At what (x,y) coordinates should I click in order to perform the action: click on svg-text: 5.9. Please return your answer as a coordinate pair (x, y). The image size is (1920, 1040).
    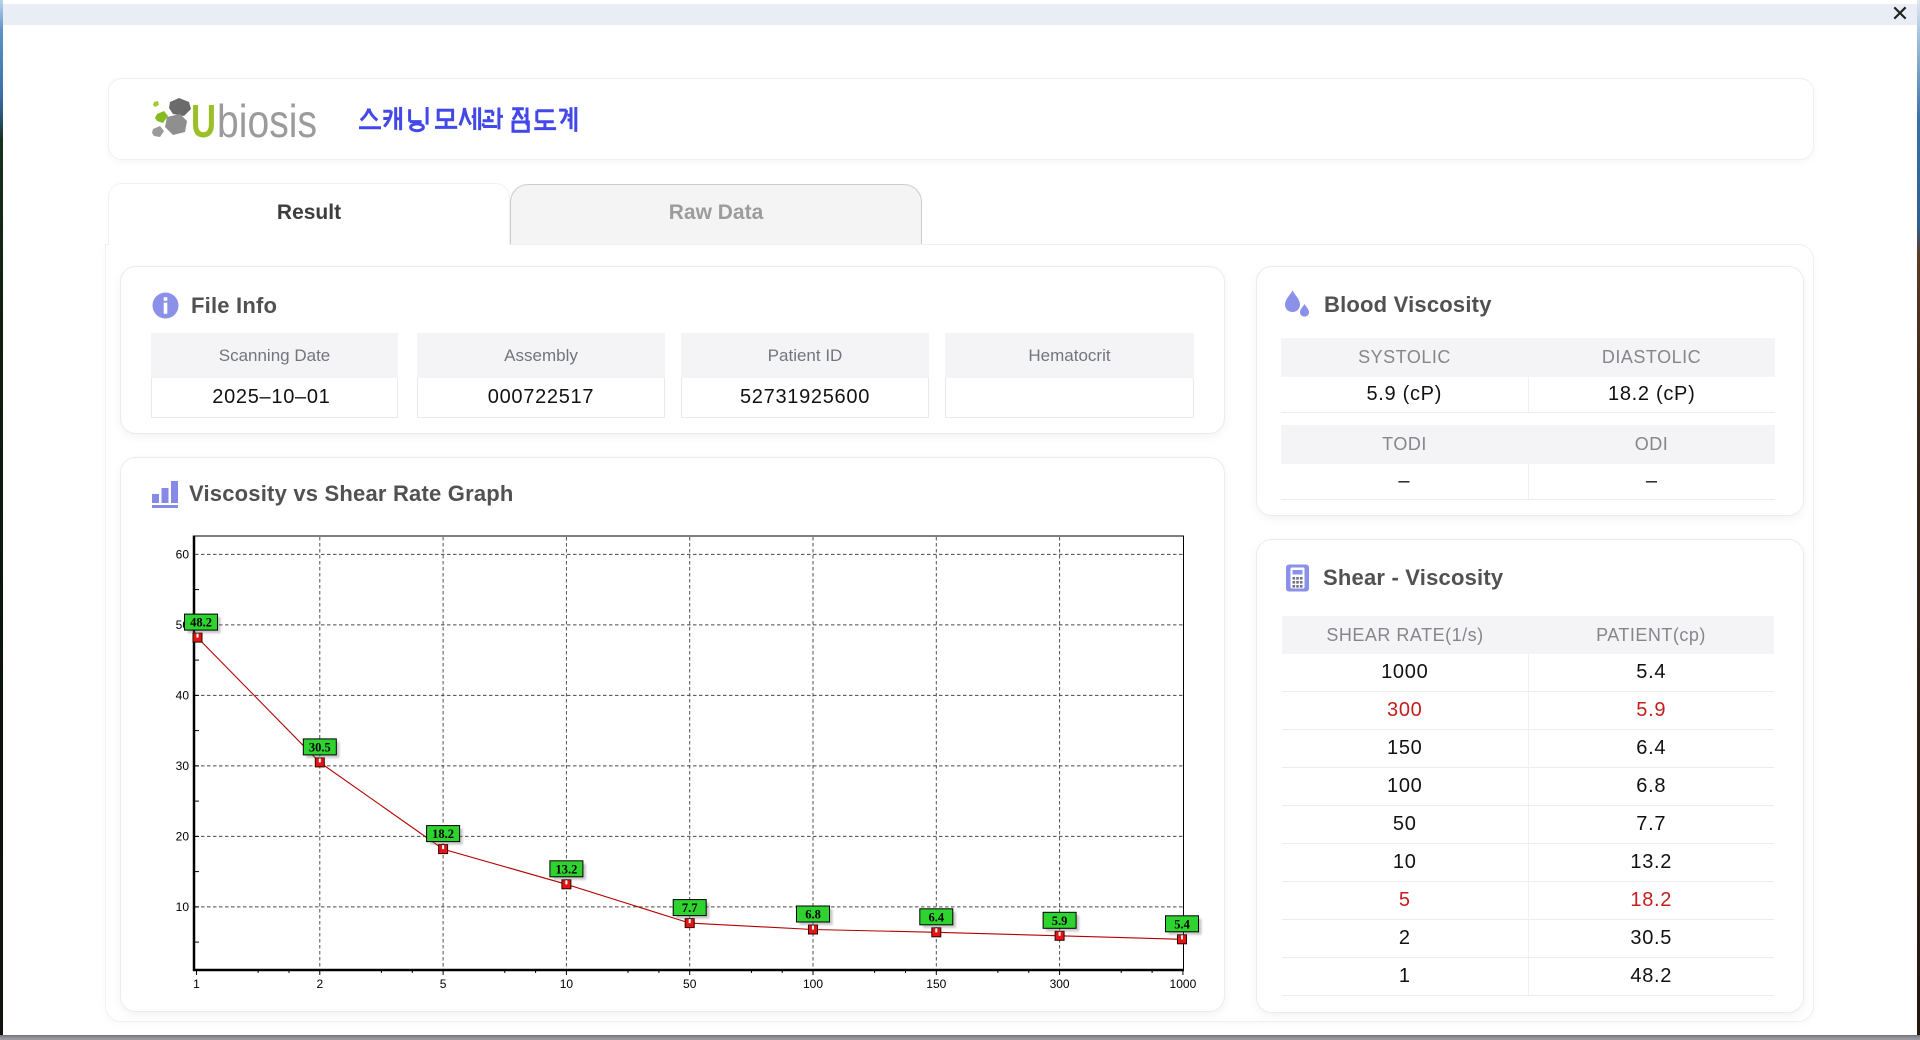
    Looking at the image, I should click on (1060, 921).